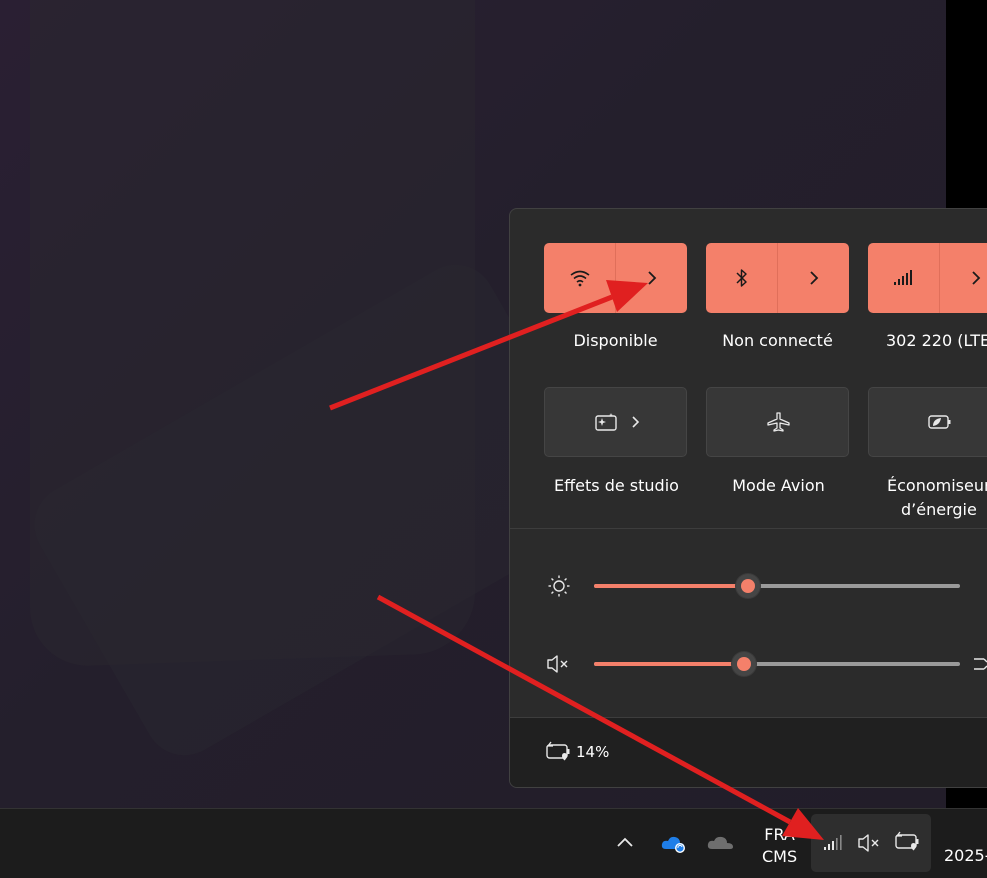 The image size is (987, 878). What do you see at coordinates (748, 528) in the screenshot?
I see `divider` at bounding box center [748, 528].